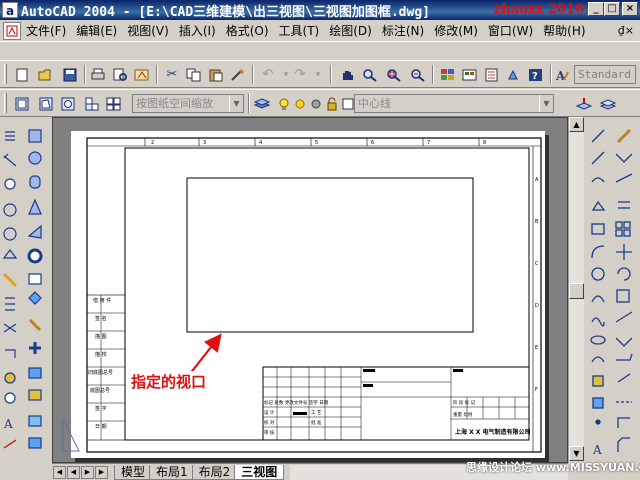  Describe the element at coordinates (214, 472) in the screenshot. I see `tab-layout2: 布局2` at that location.